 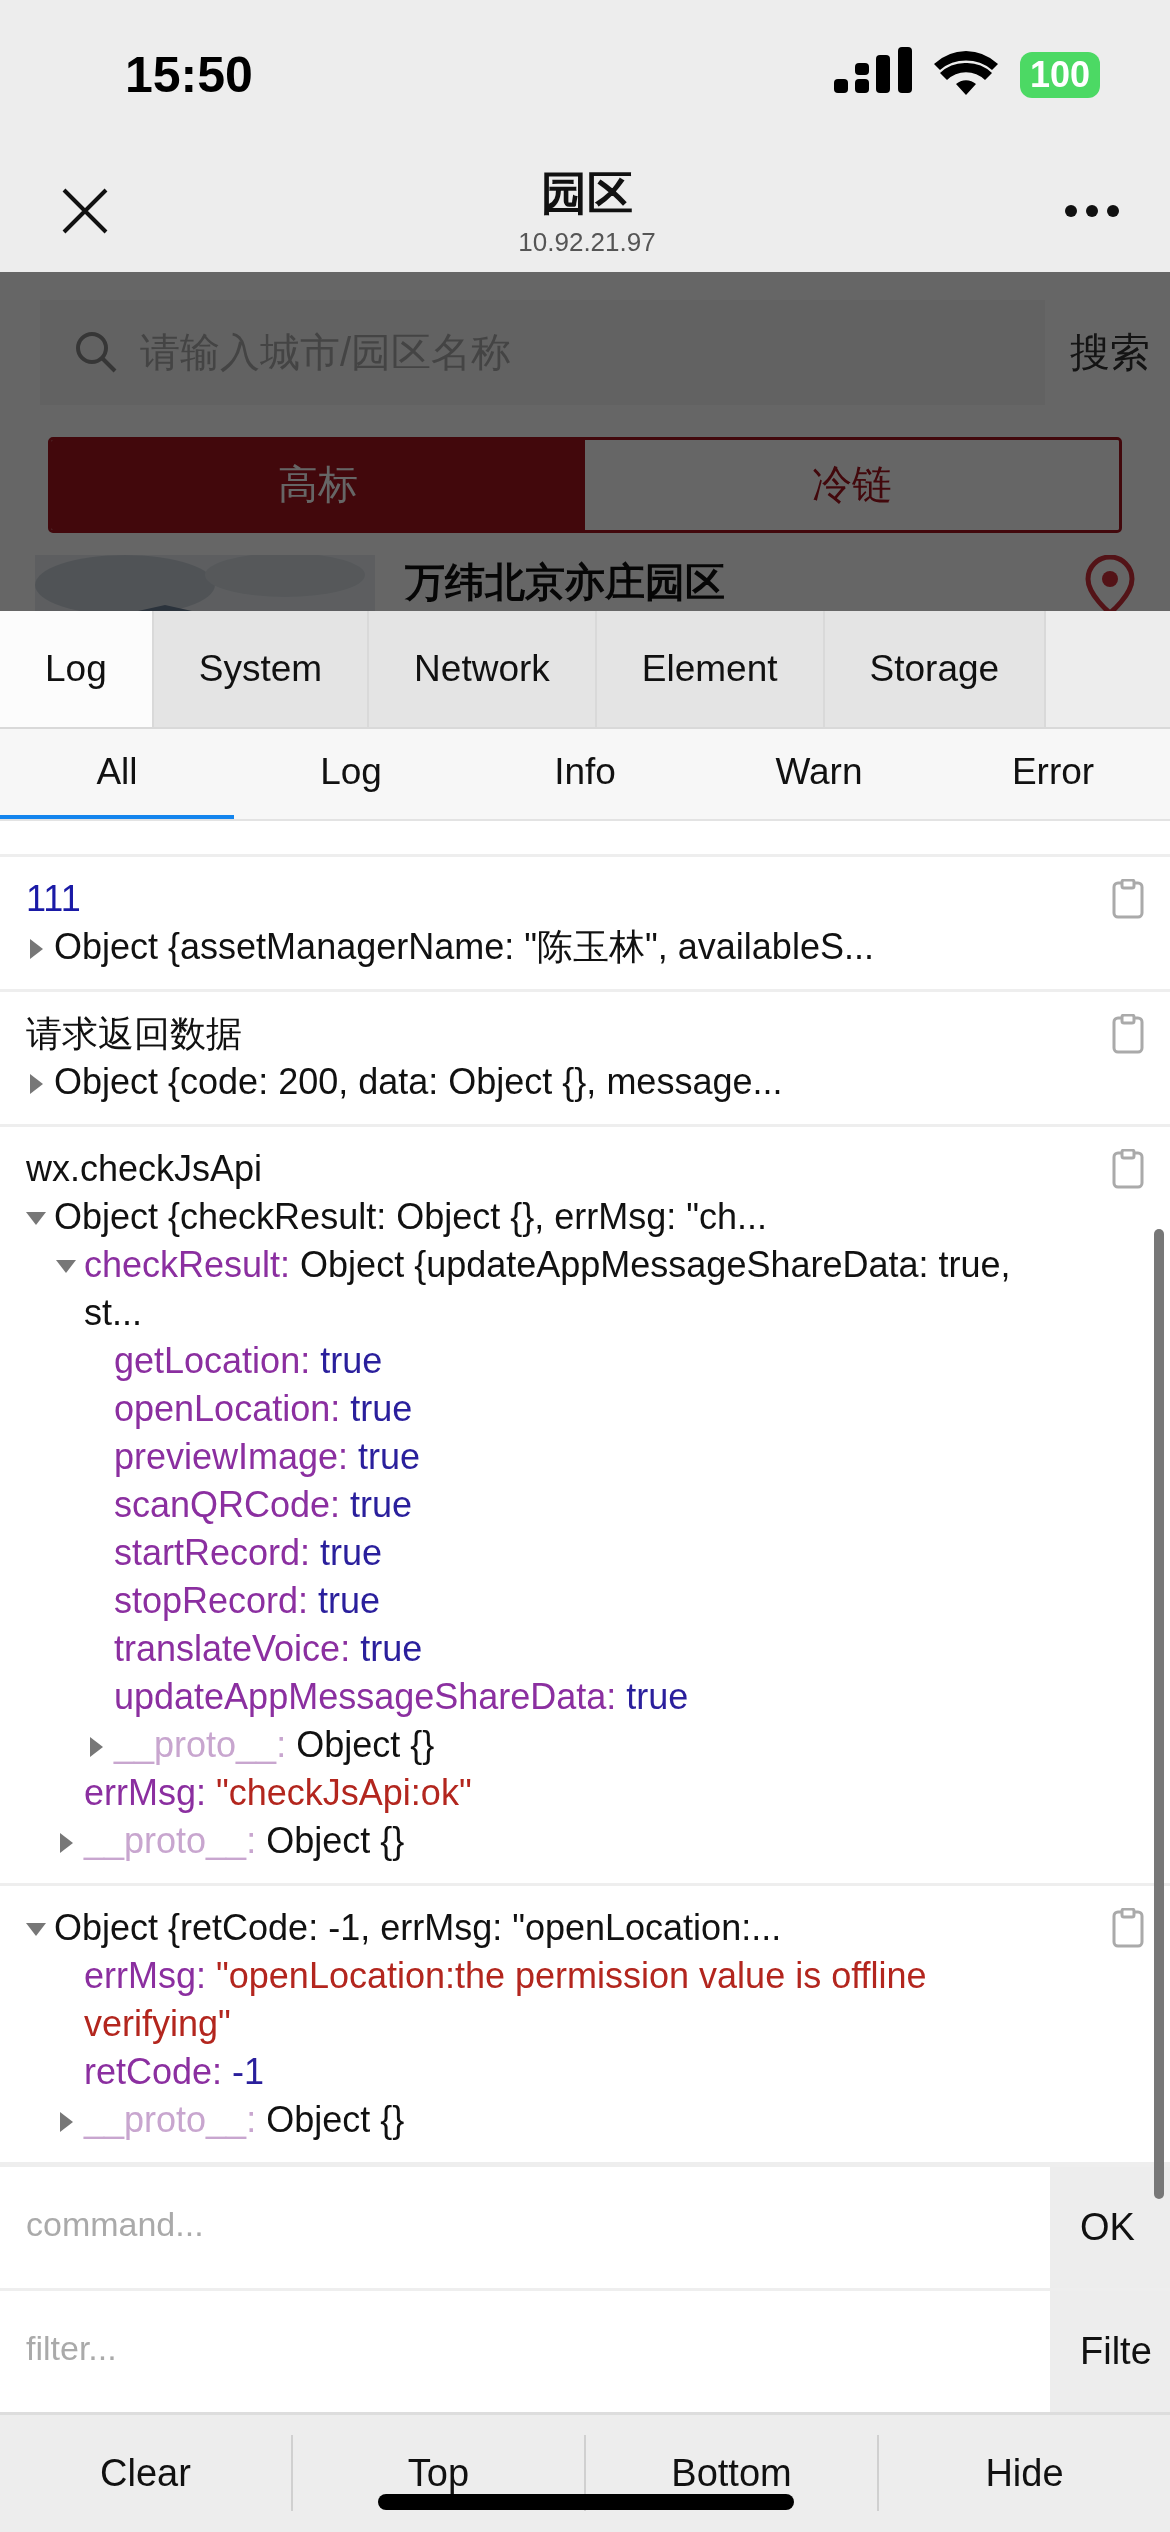 What do you see at coordinates (1059, 74) in the screenshot?
I see `battery-indicator: 100` at bounding box center [1059, 74].